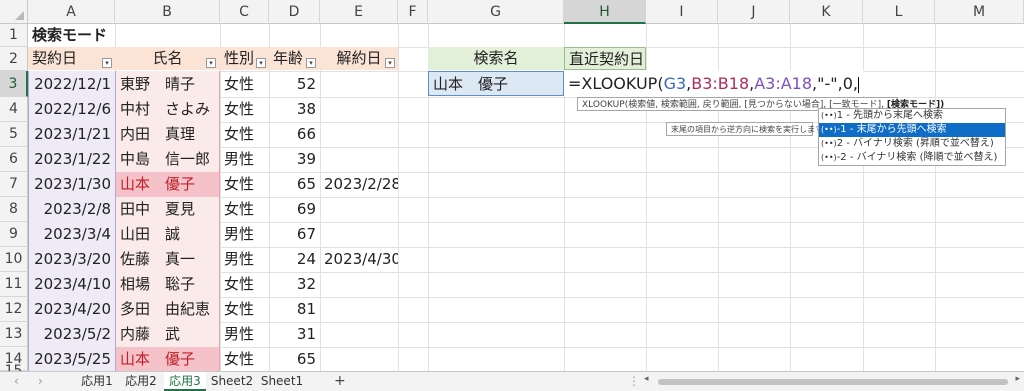  What do you see at coordinates (71, 309) in the screenshot?
I see `contract-date-cell: 2023/4/20` at bounding box center [71, 309].